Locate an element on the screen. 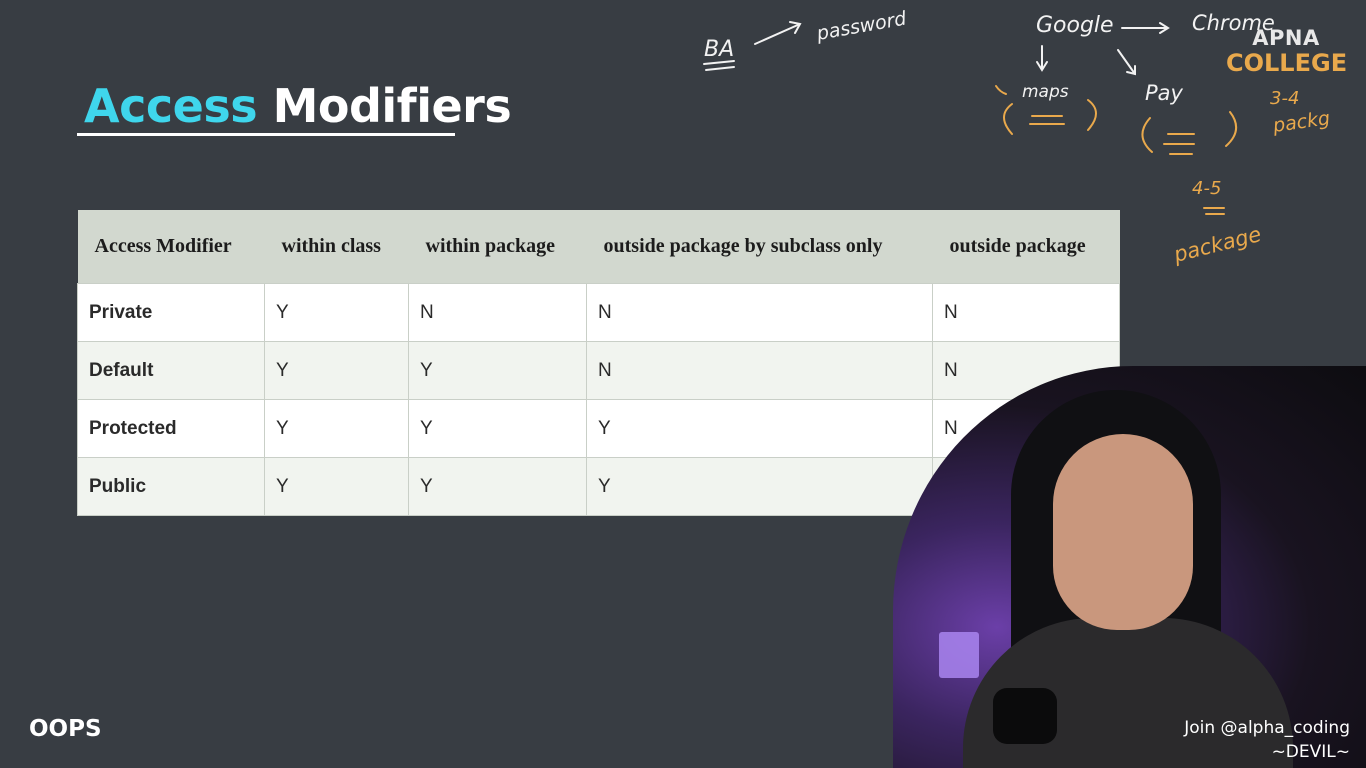  section-label: OOPS is located at coordinates (65, 729).